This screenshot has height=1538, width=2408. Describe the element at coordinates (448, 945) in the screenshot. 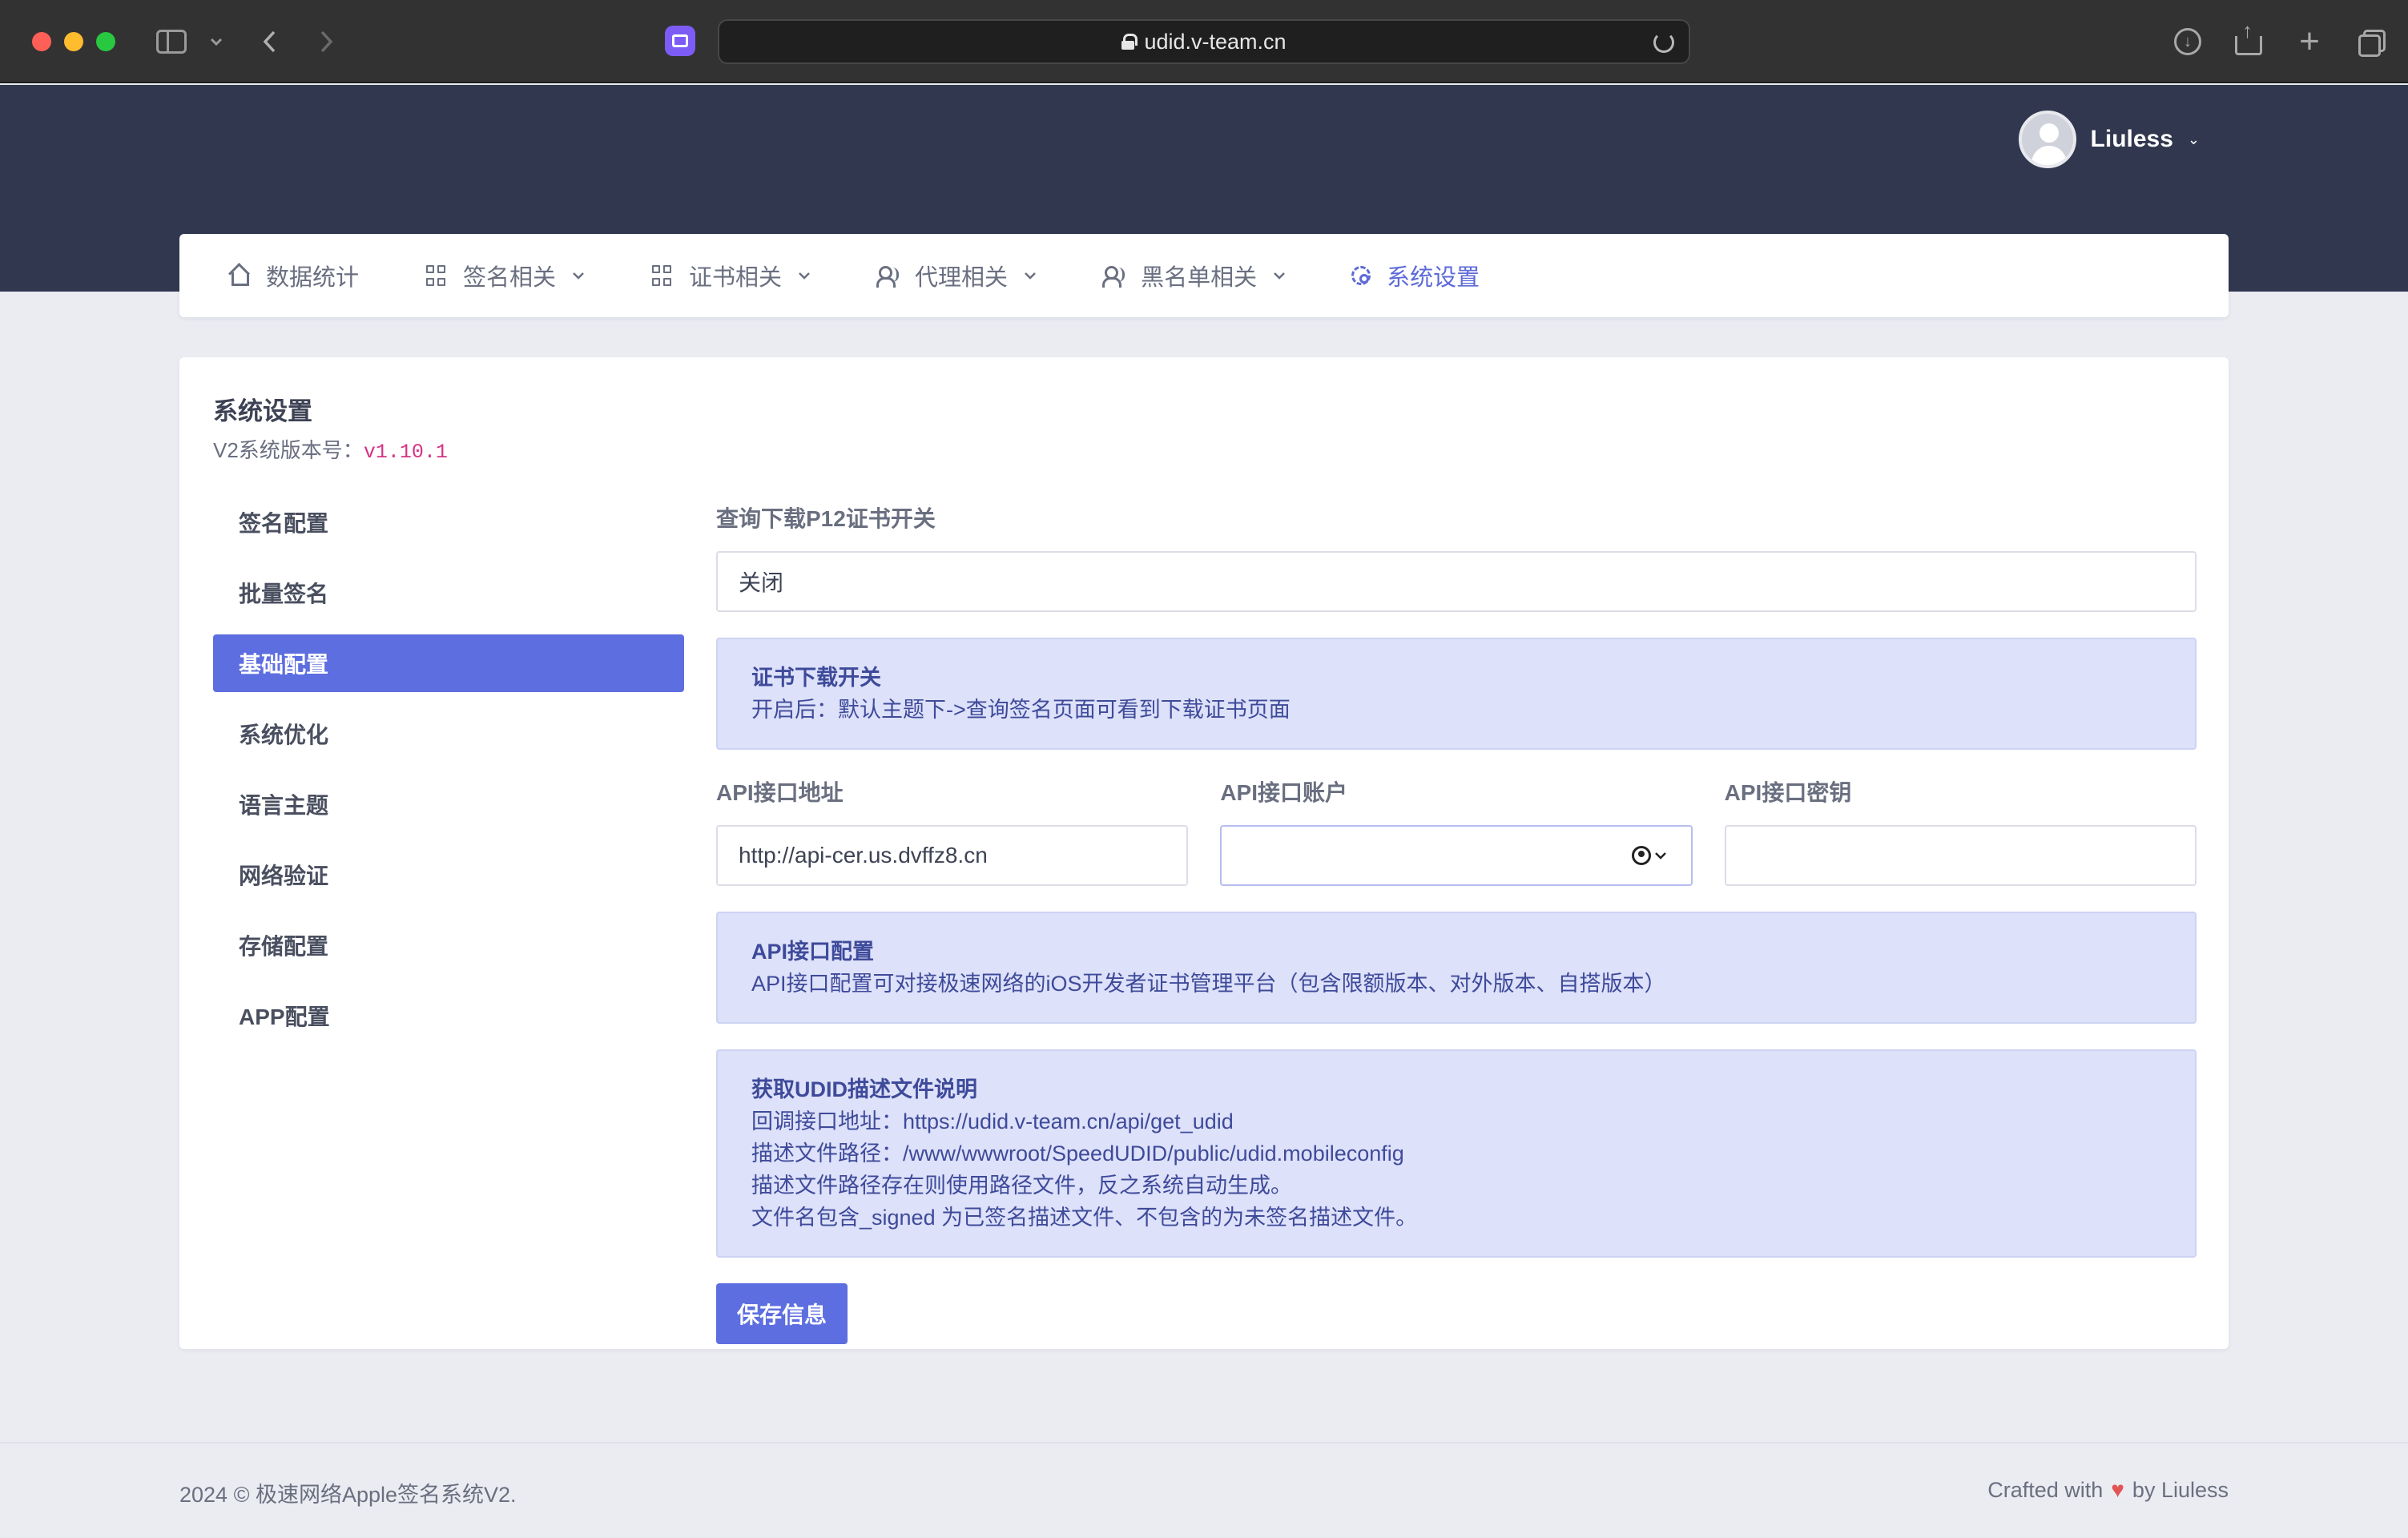

I see `side-item-storage-config: 存储配置` at that location.